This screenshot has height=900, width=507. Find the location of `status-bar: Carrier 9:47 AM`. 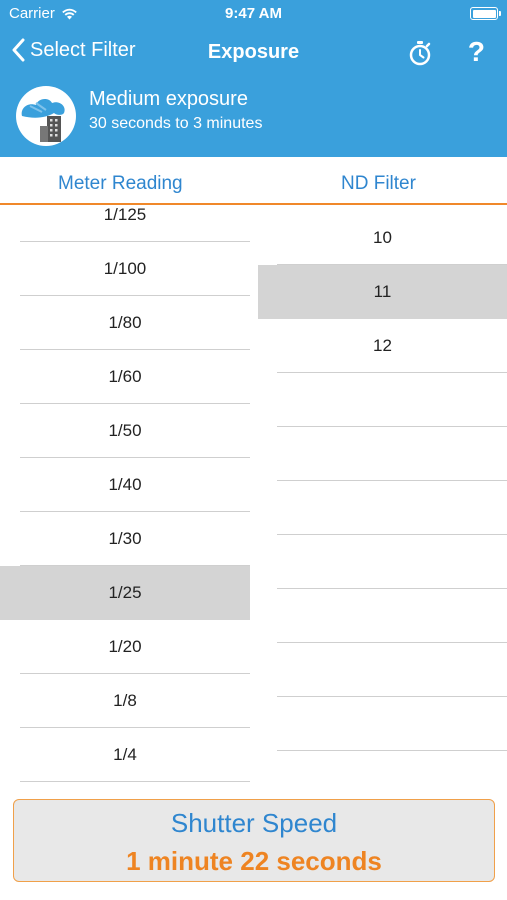

status-bar: Carrier 9:47 AM is located at coordinates (253, 14).